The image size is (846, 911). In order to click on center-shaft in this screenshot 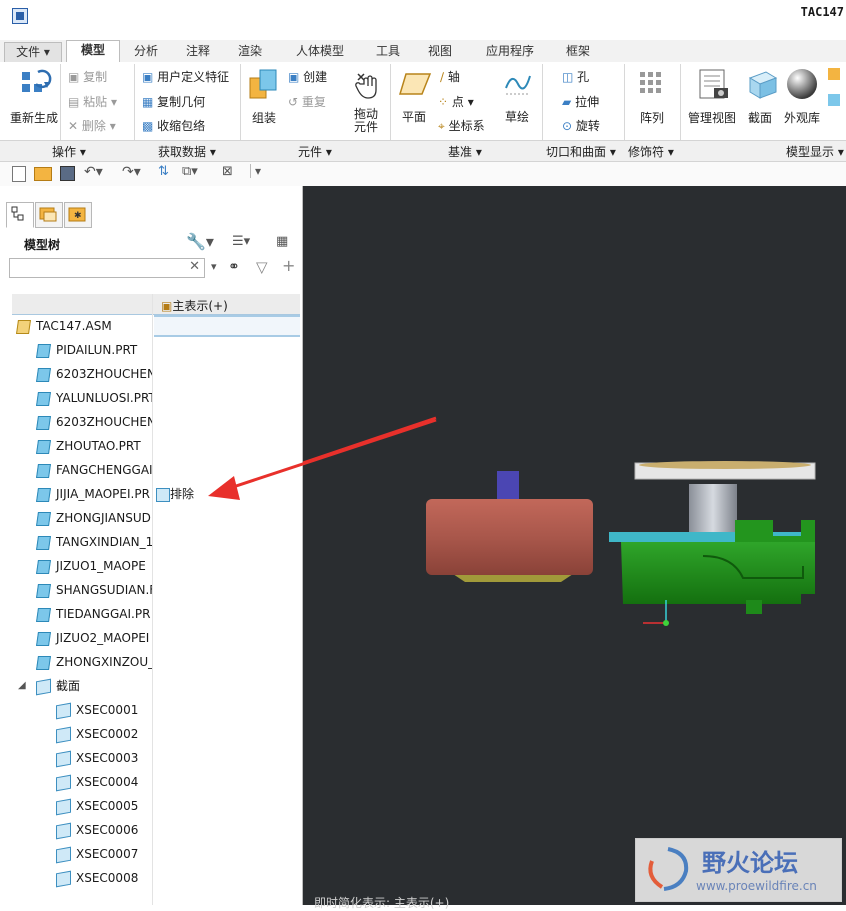, I will do `click(713, 509)`.